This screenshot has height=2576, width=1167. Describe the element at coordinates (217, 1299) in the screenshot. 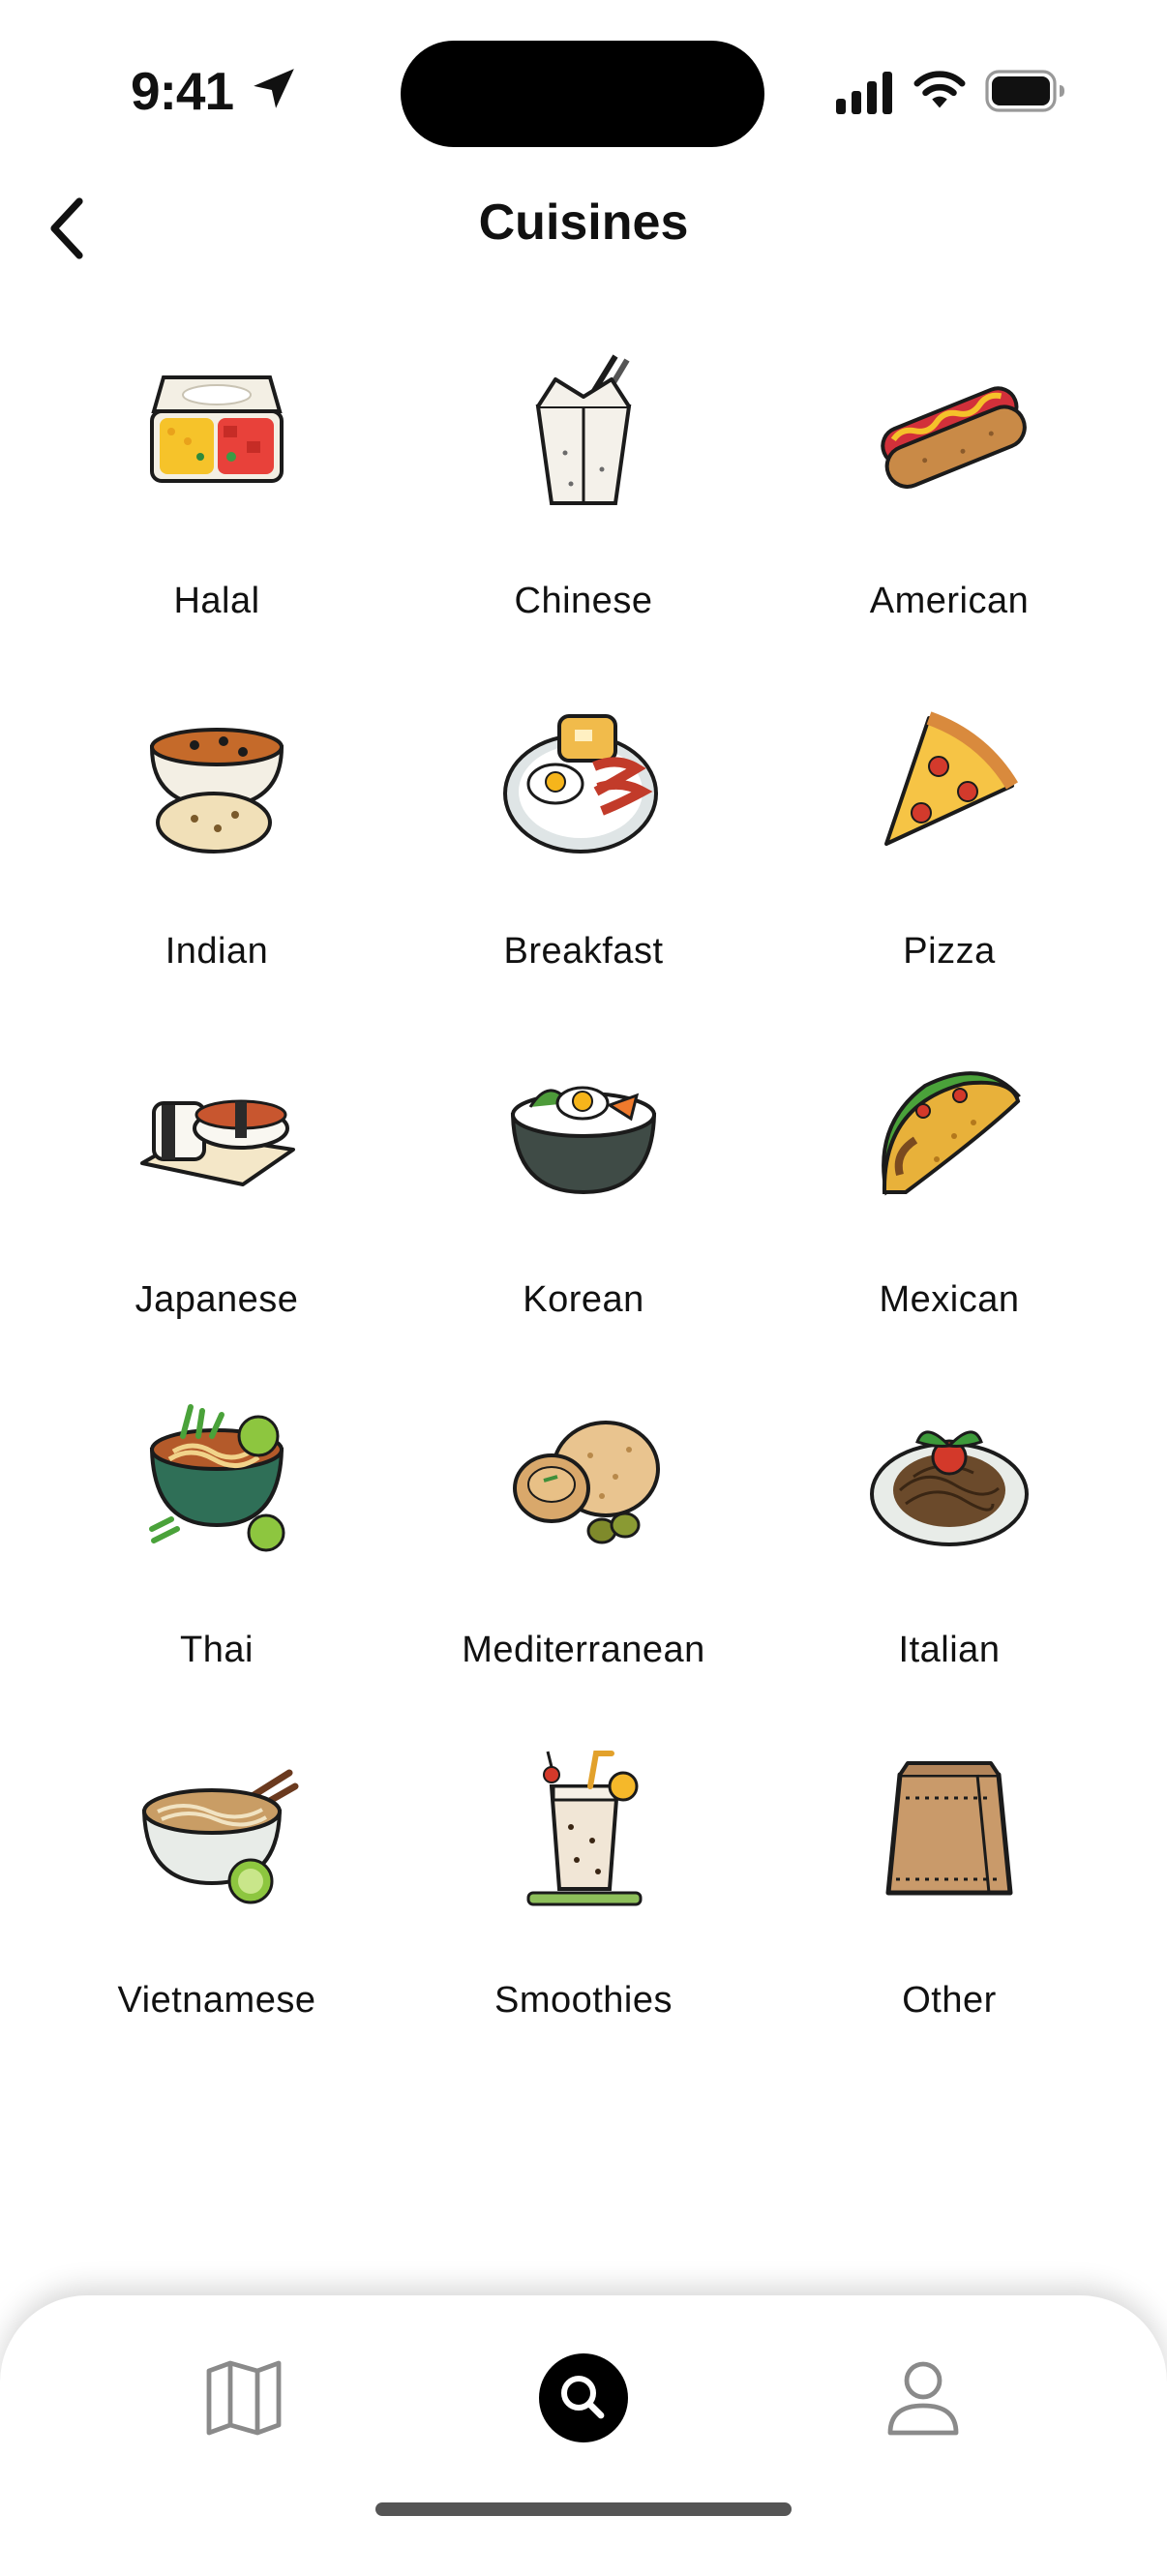

I see `cuisine-label: Japanese` at that location.